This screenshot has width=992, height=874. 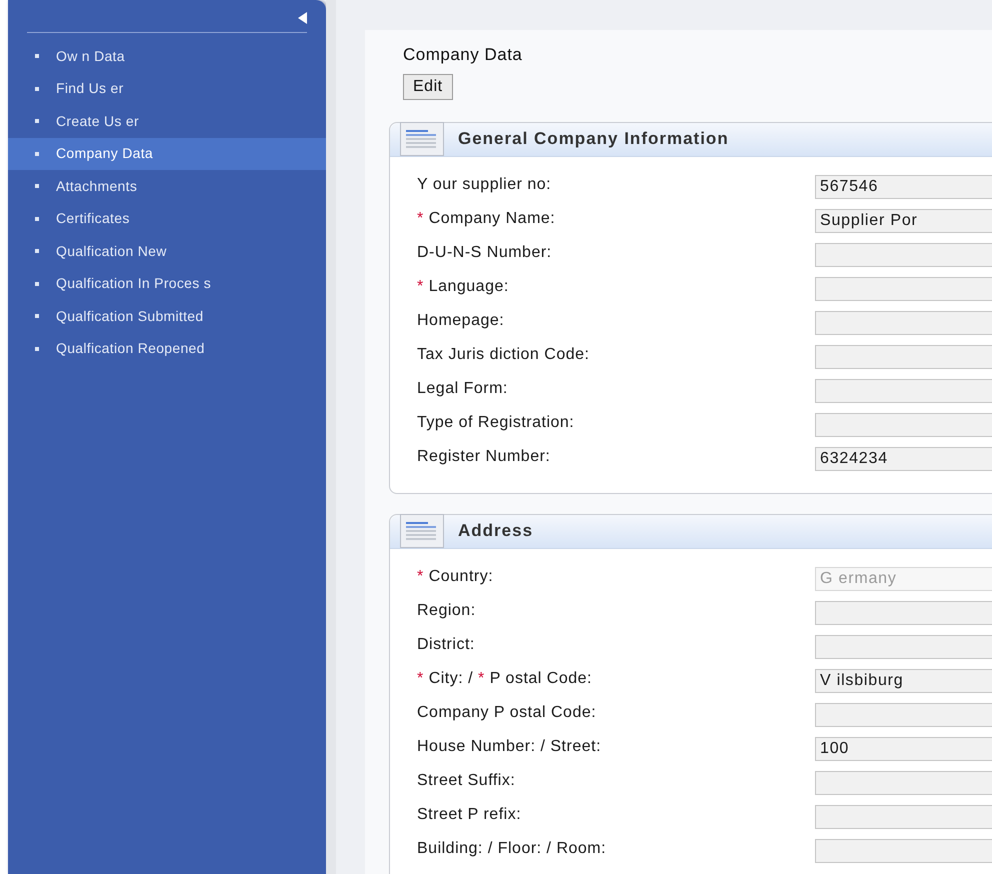 I want to click on input-field: 100, so click(x=903, y=748).